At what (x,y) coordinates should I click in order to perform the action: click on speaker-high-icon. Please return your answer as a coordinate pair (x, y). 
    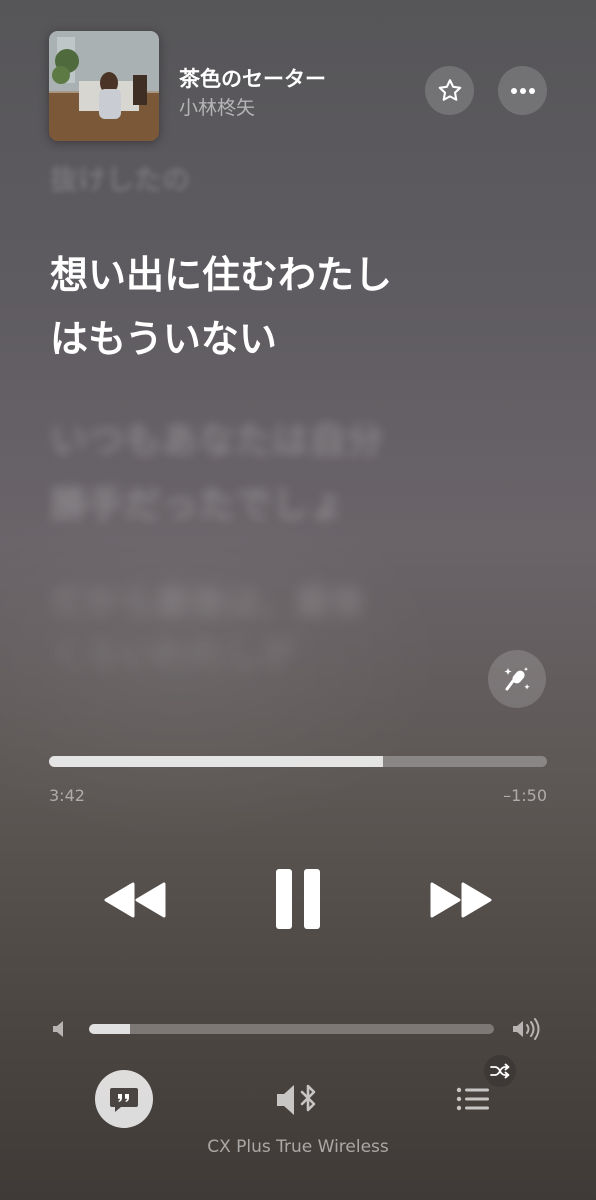
    Looking at the image, I should click on (528, 1031).